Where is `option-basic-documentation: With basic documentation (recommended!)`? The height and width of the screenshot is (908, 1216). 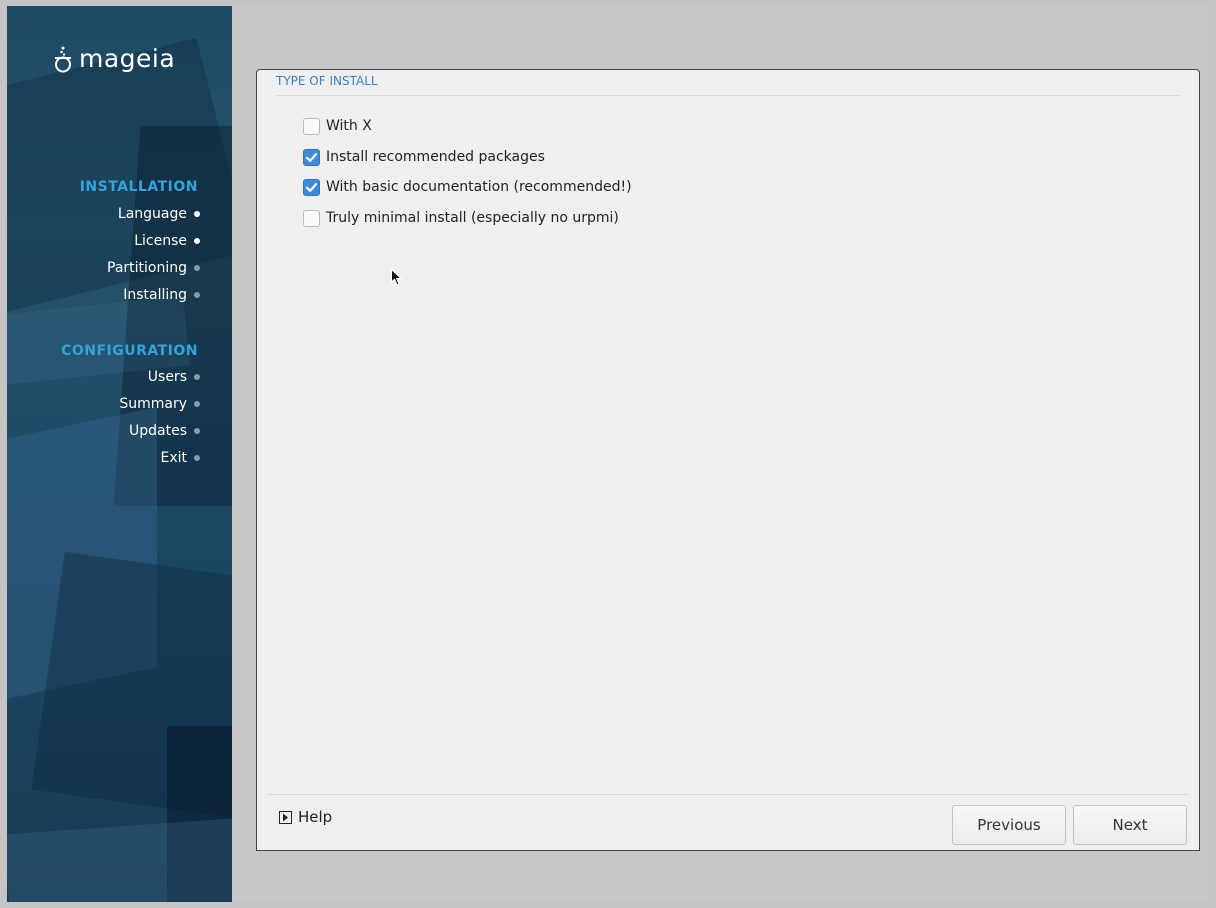
option-basic-documentation: With basic documentation (recommended!) is located at coordinates (467, 187).